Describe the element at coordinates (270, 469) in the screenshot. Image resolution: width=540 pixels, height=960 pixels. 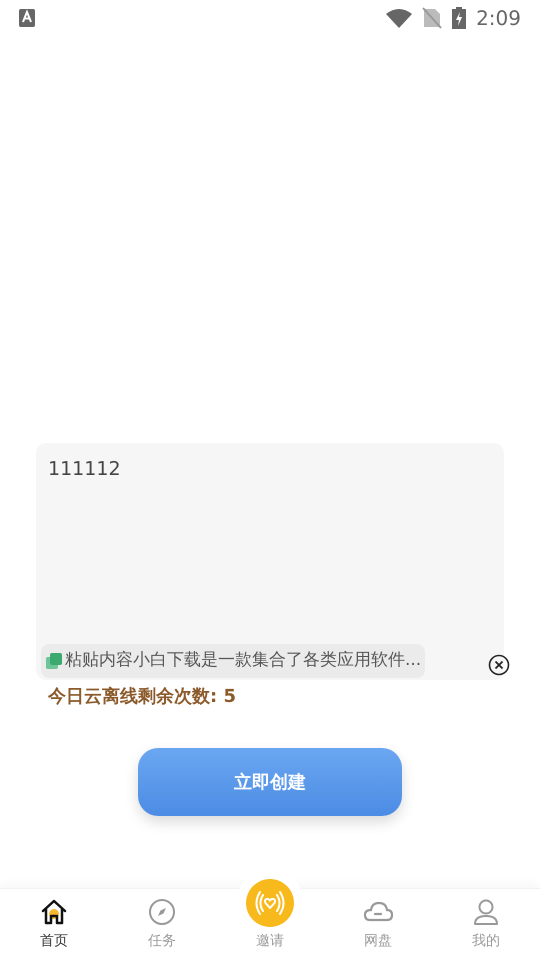
I see `input-field: 111112` at that location.